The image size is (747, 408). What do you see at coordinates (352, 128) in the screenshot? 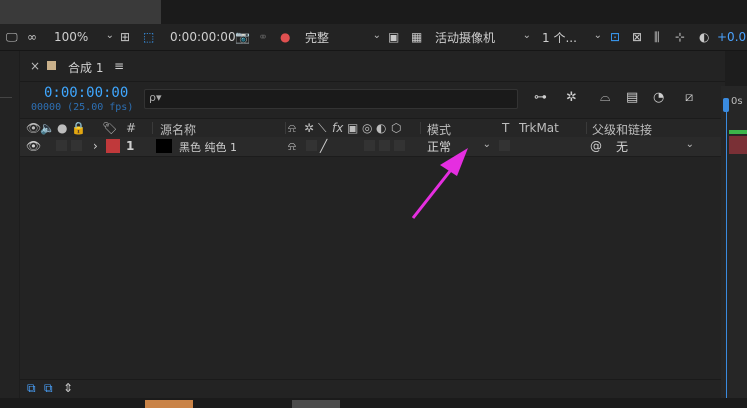
I see `frame-blend-switch-icon: ▣` at bounding box center [352, 128].